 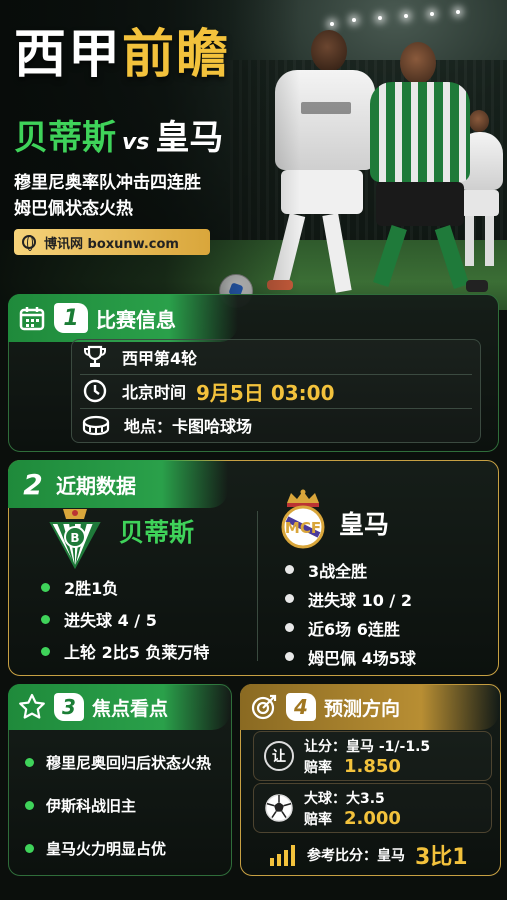 What do you see at coordinates (71, 318) in the screenshot?
I see `section-number: 1` at bounding box center [71, 318].